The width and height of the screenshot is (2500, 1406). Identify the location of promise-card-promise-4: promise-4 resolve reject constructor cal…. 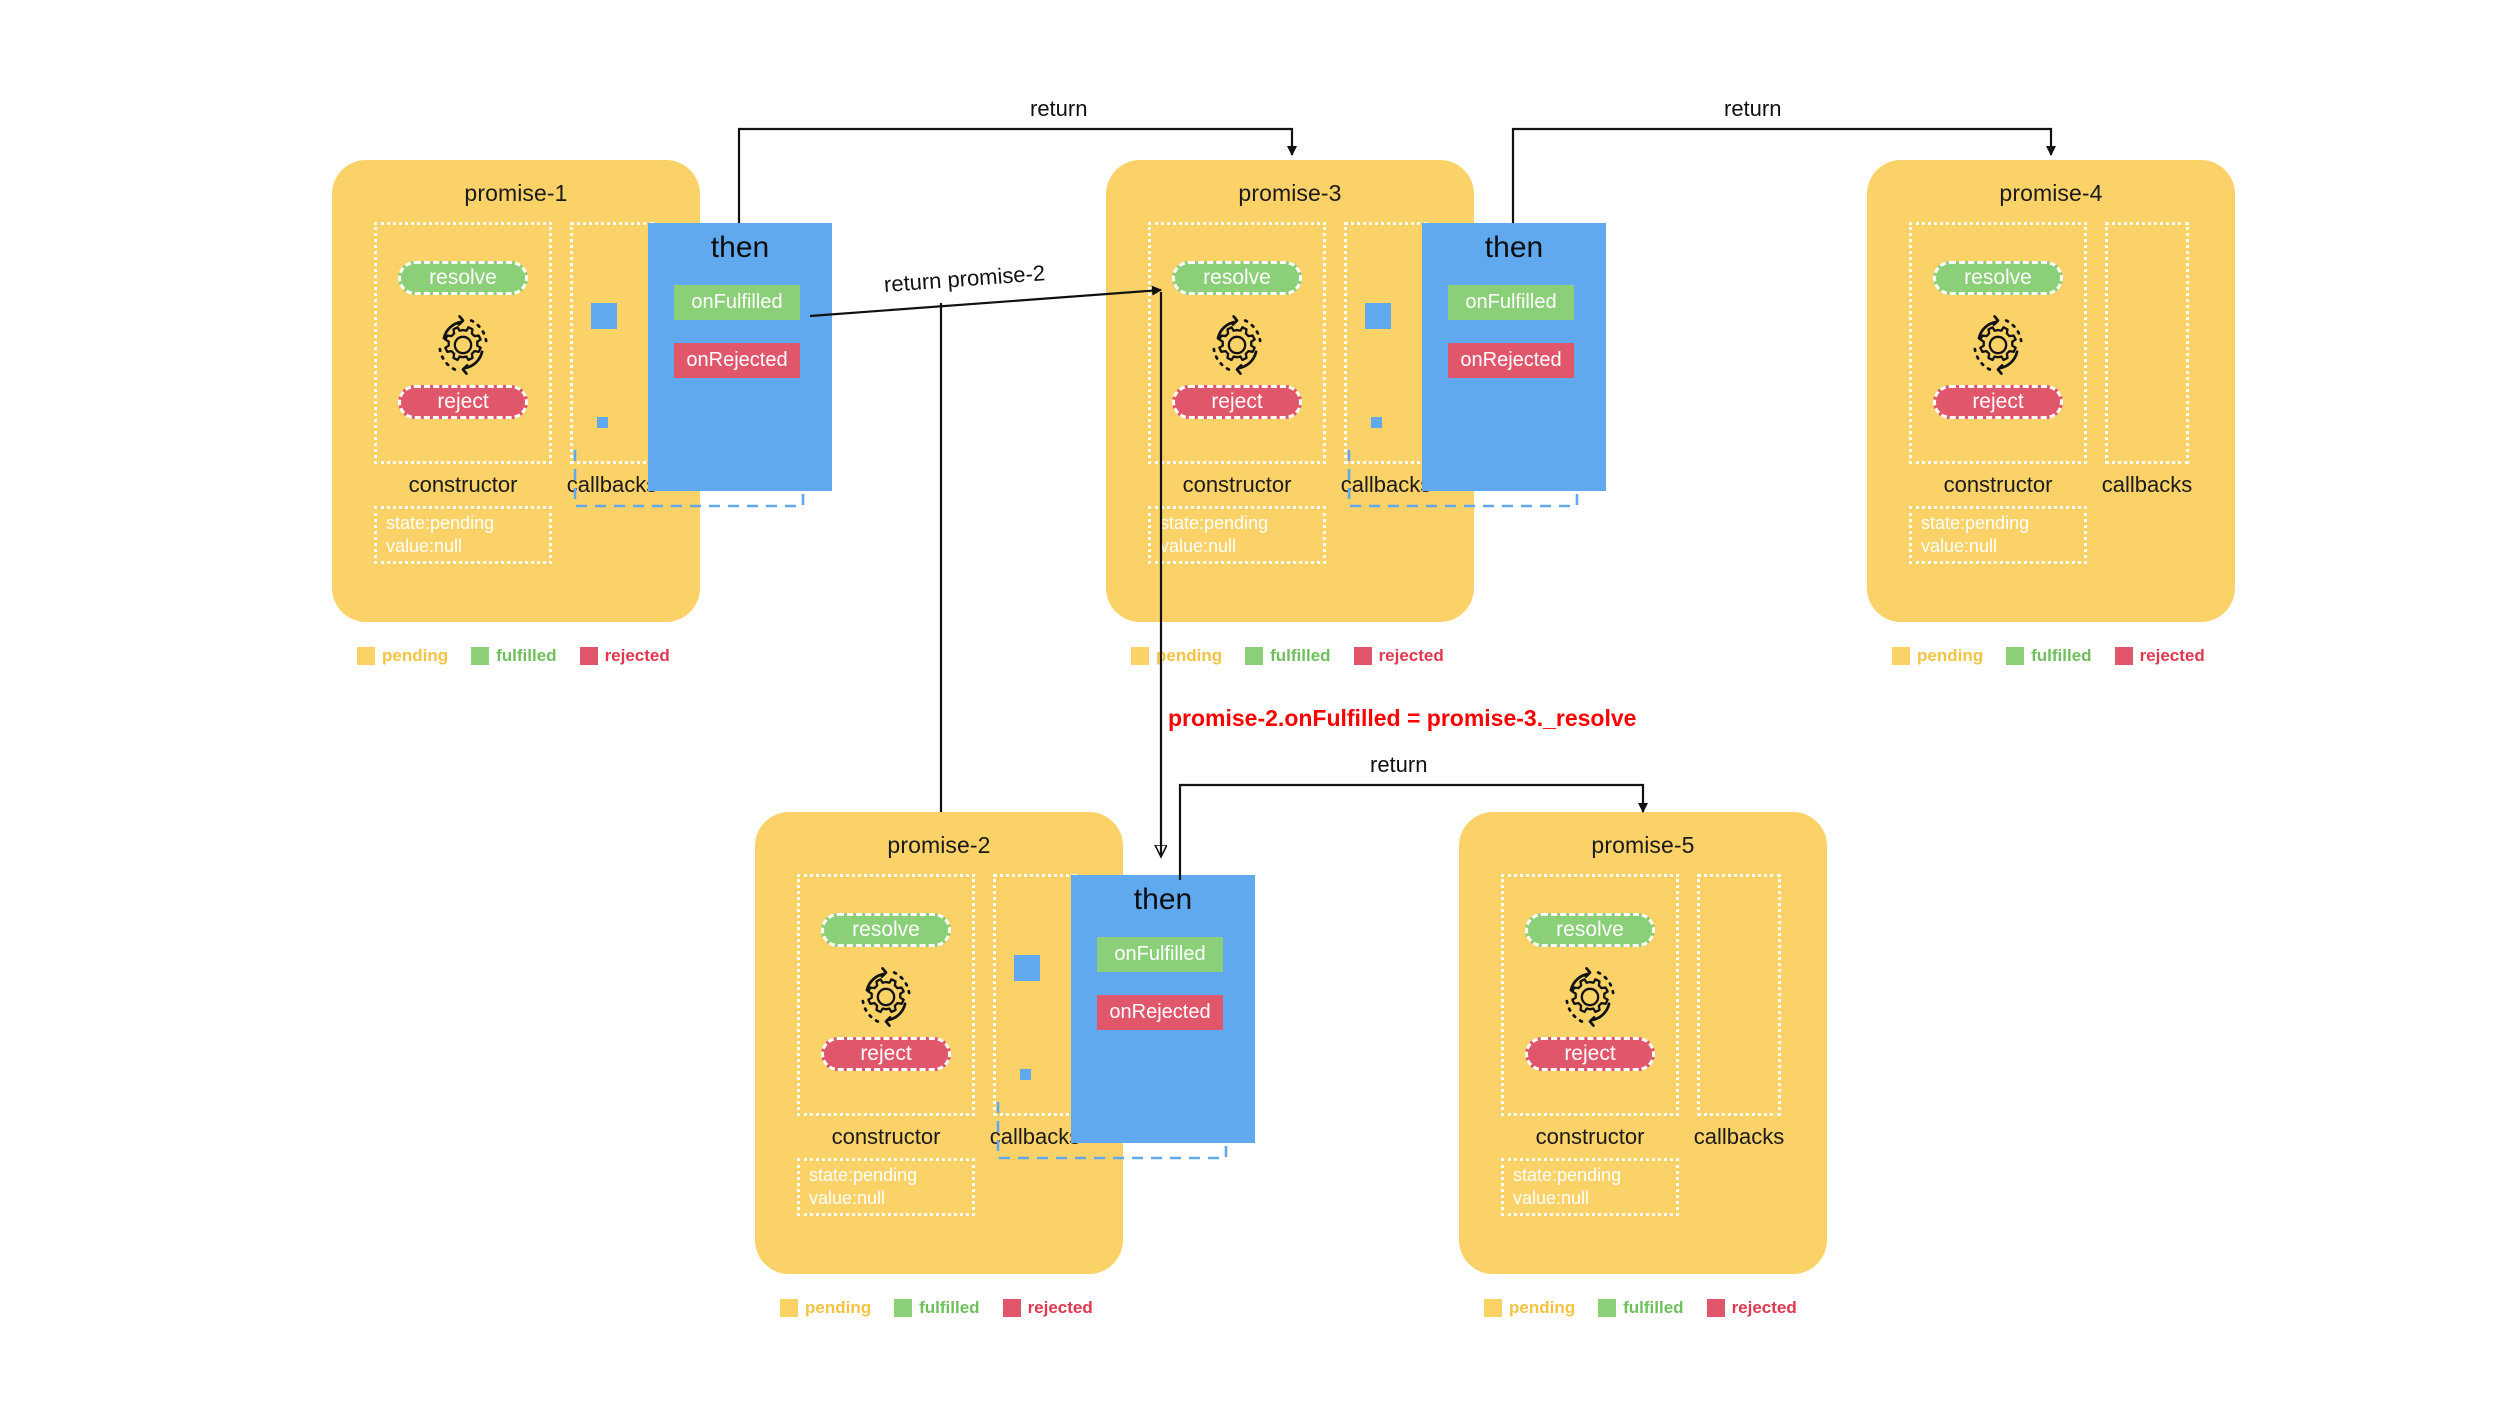
(2051, 391).